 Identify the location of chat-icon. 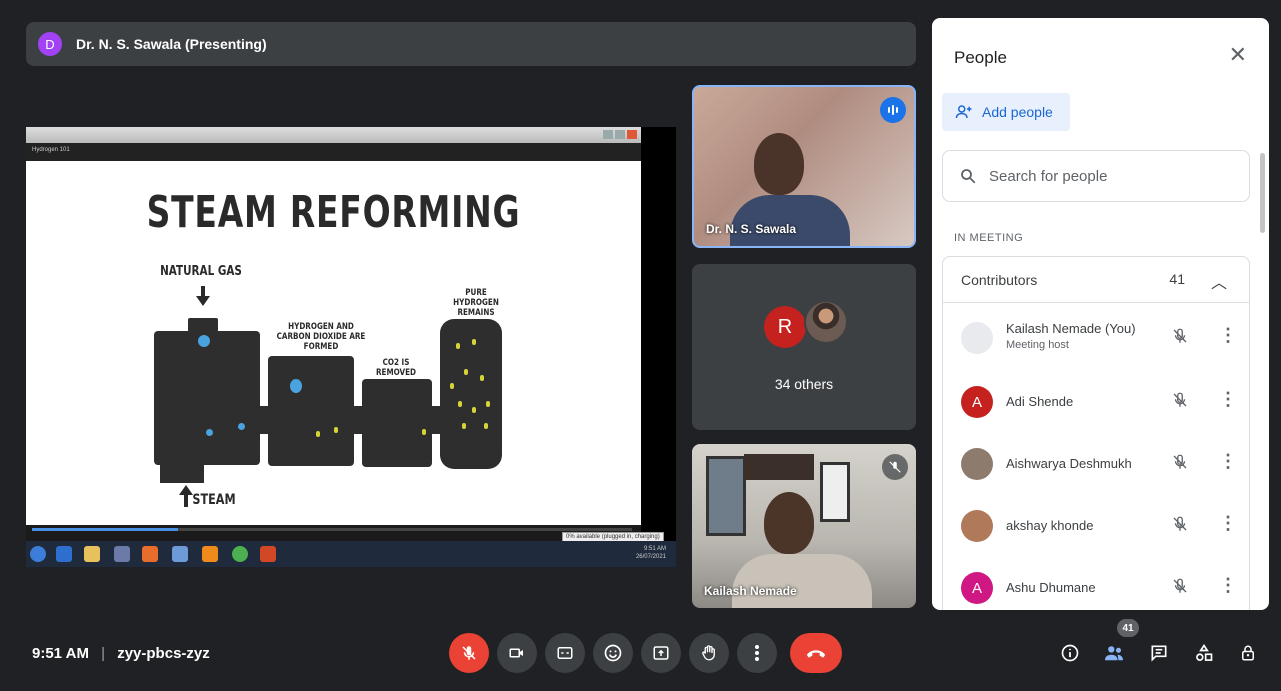
(1159, 653).